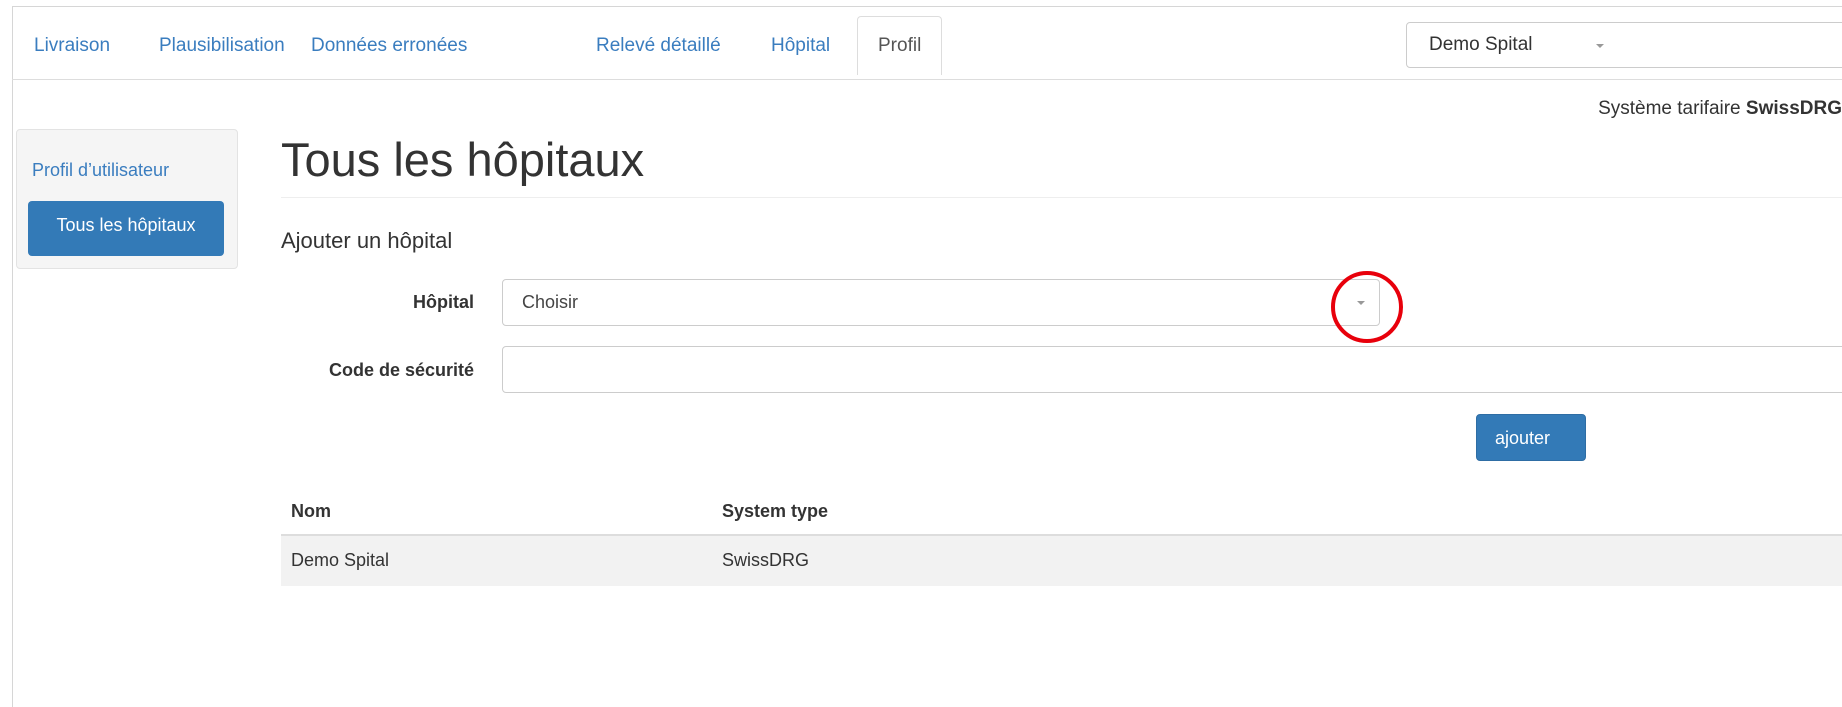  I want to click on page-title: Tous les hôpitaux, so click(463, 159).